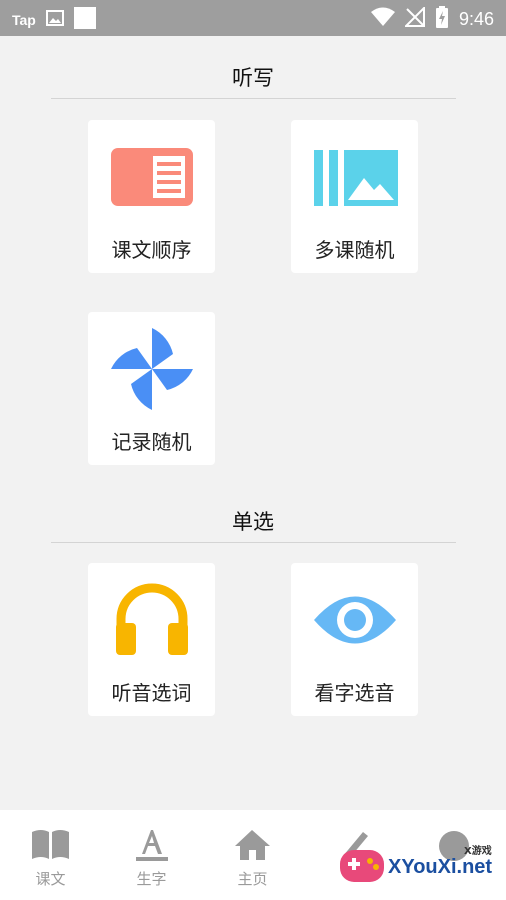 The width and height of the screenshot is (506, 900). Describe the element at coordinates (382, 19) in the screenshot. I see `wifi-icon` at that location.